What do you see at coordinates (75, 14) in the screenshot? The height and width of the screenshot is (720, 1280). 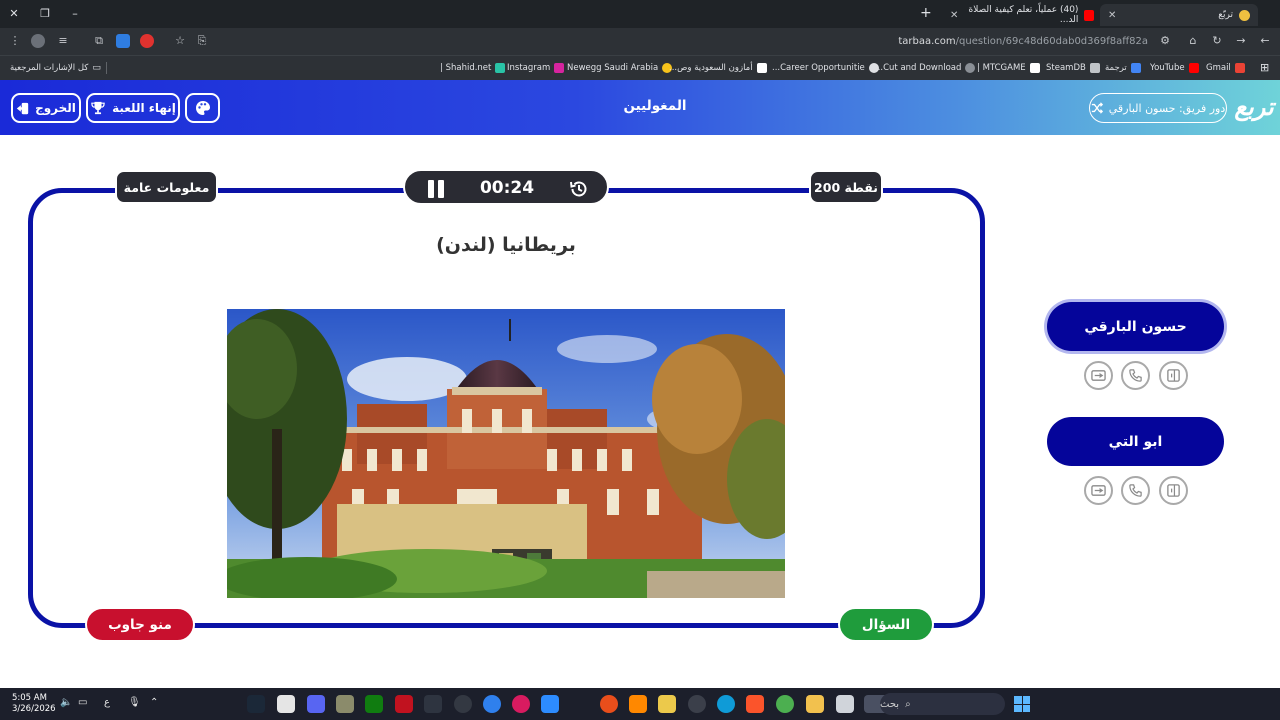 I see `minimize-window-icon: –` at bounding box center [75, 14].